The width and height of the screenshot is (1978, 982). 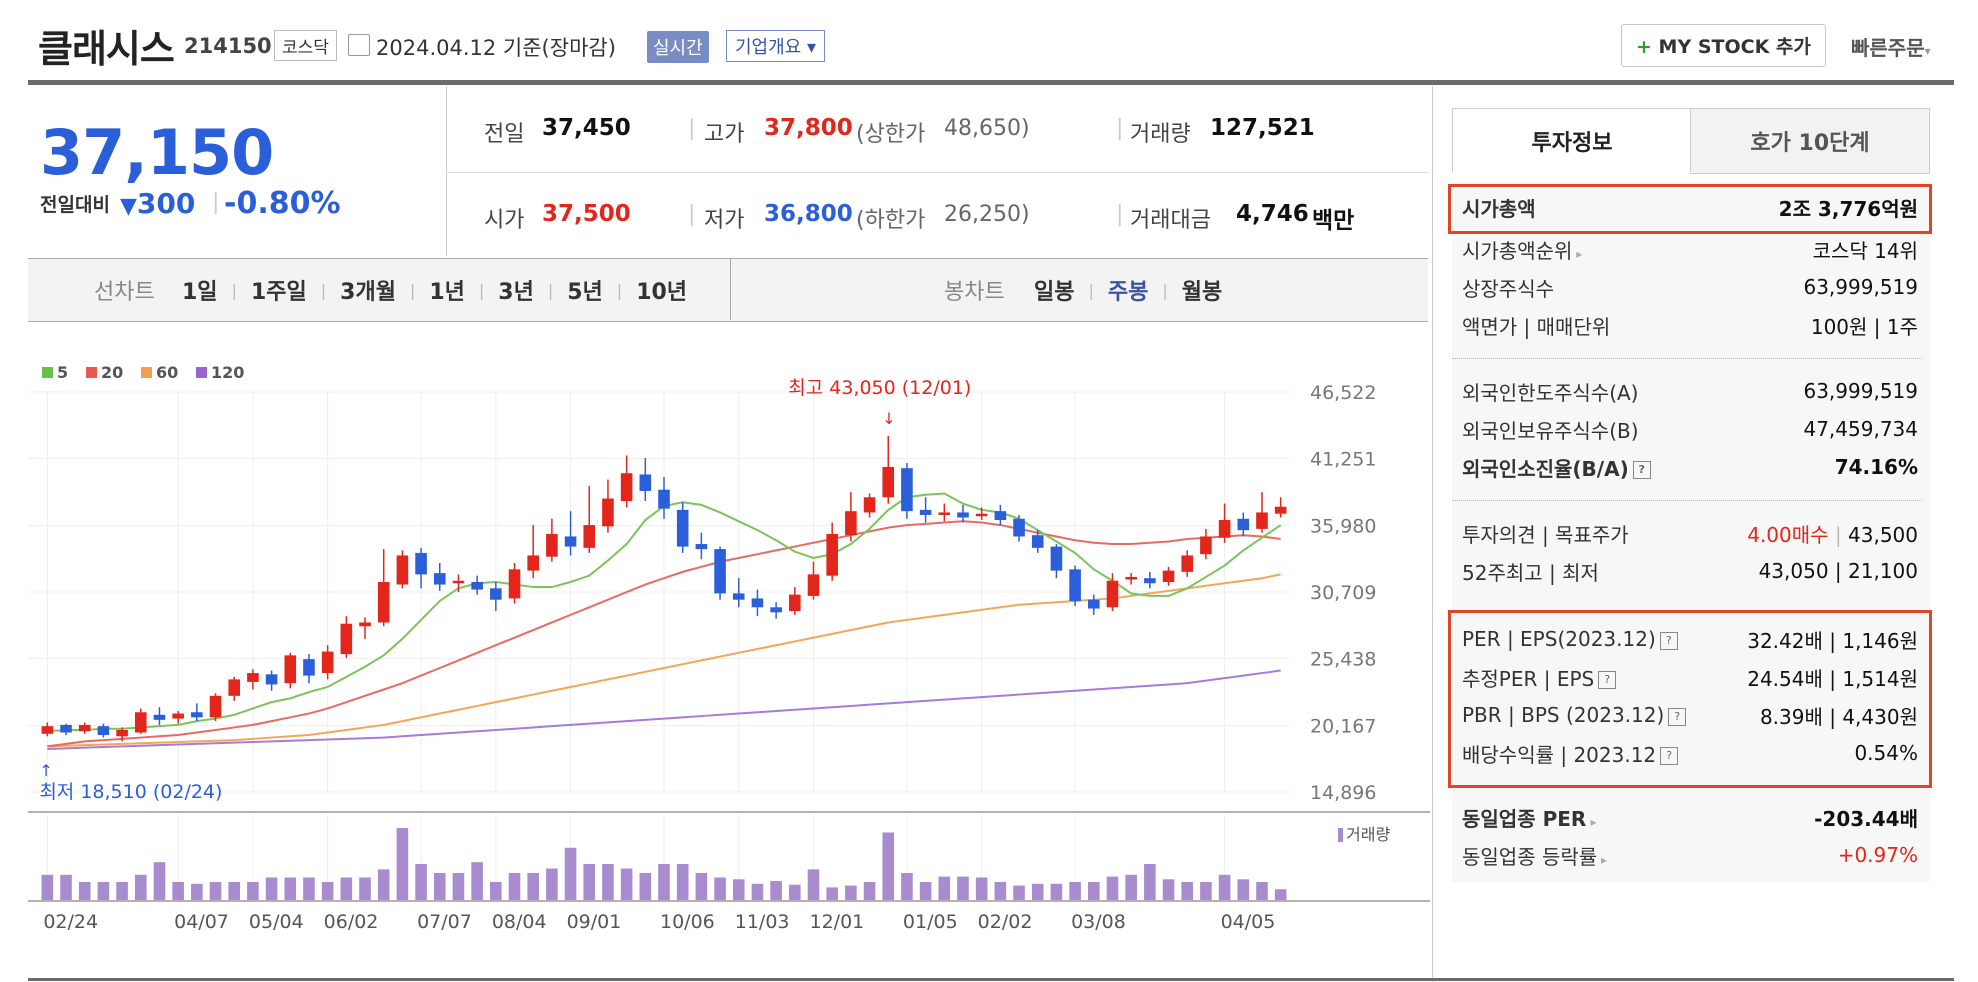 I want to click on period-1w: 1주일, so click(x=279, y=290).